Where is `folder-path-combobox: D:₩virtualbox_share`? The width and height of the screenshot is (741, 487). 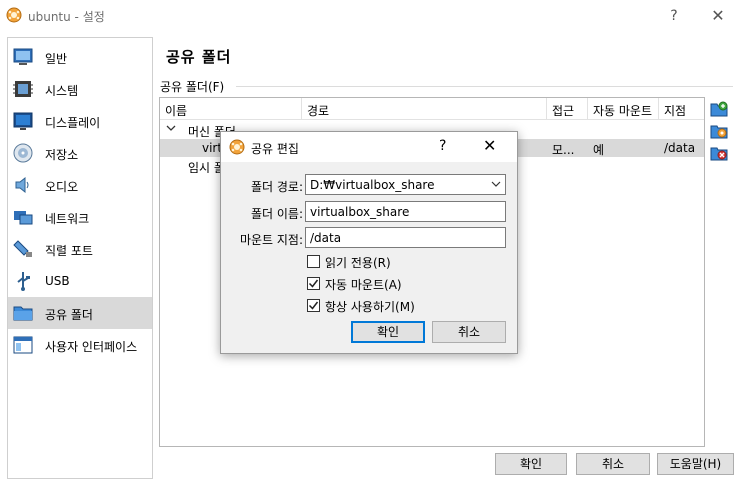
folder-path-combobox: D:₩virtualbox_share is located at coordinates (405, 184).